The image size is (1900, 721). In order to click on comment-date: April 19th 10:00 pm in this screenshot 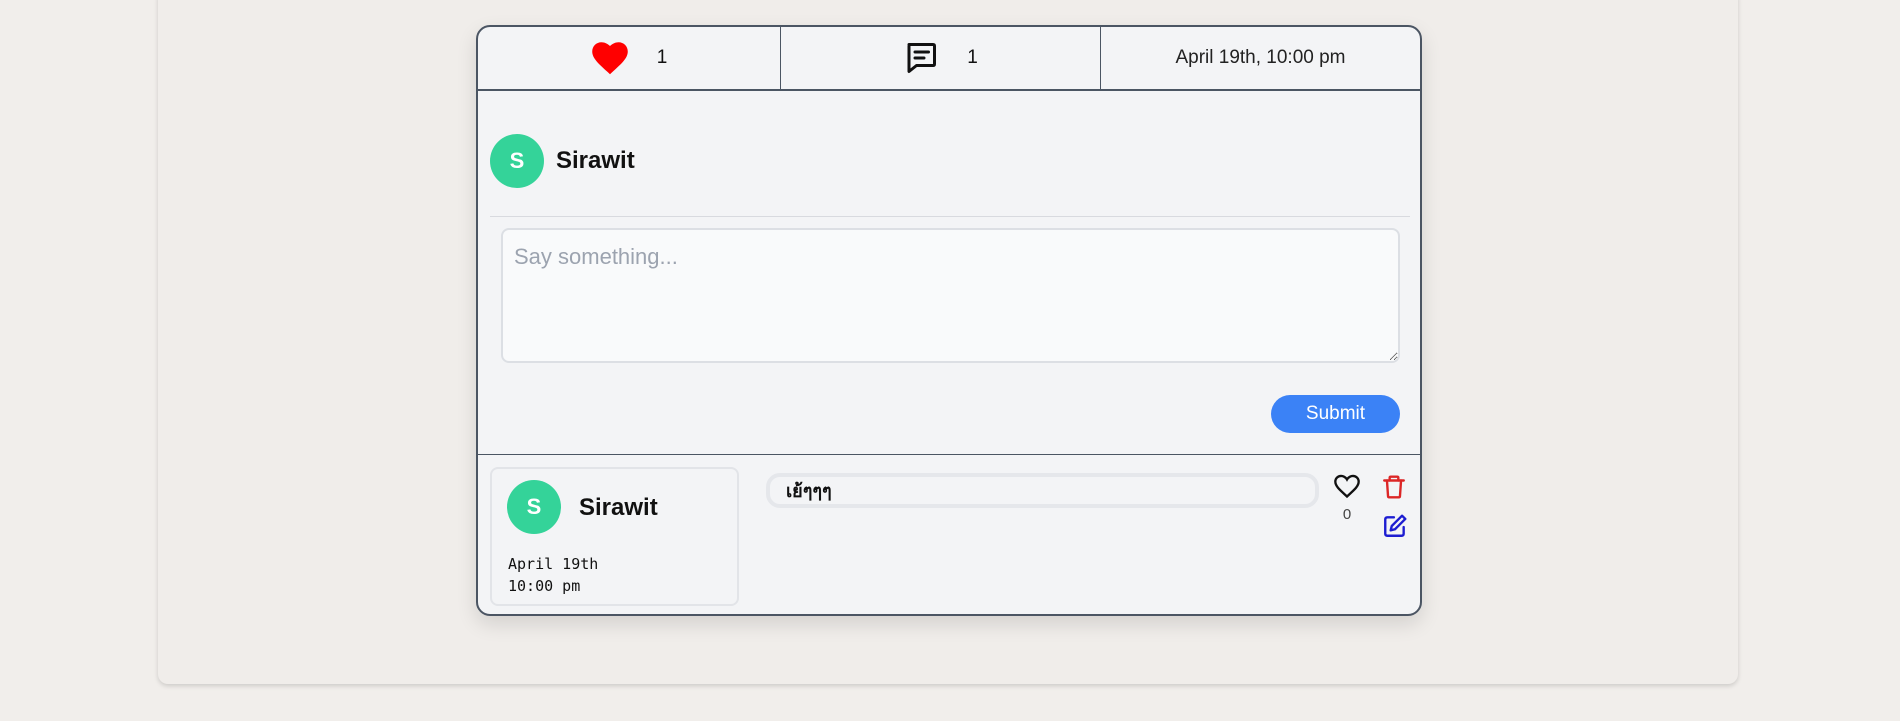, I will do `click(553, 575)`.